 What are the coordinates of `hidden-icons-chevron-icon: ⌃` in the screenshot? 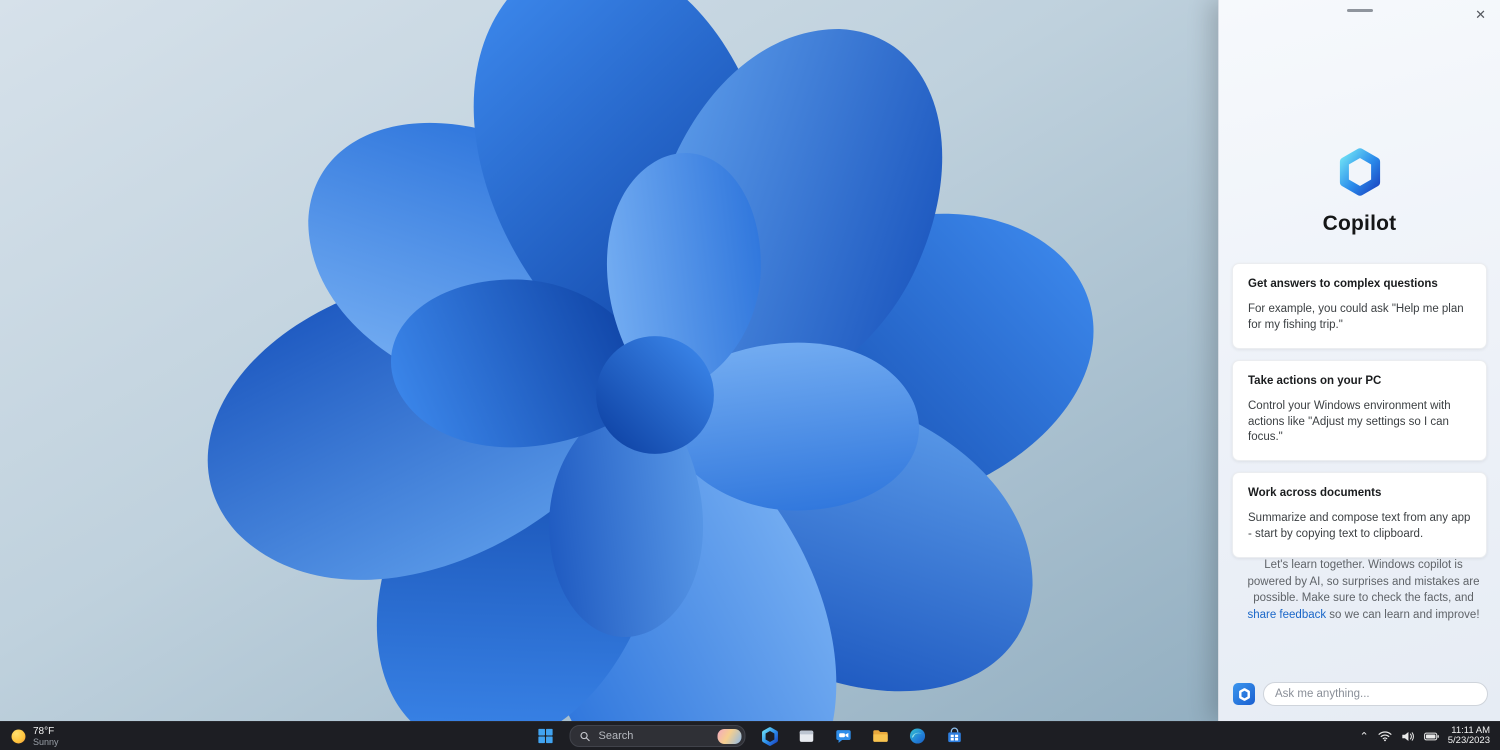 It's located at (1364, 737).